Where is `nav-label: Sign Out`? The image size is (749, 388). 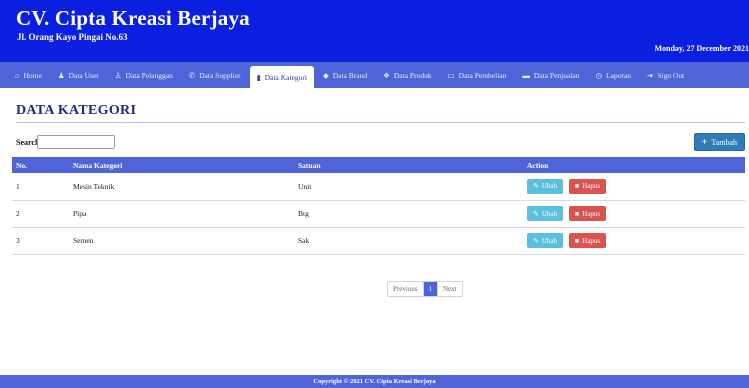 nav-label: Sign Out is located at coordinates (671, 75).